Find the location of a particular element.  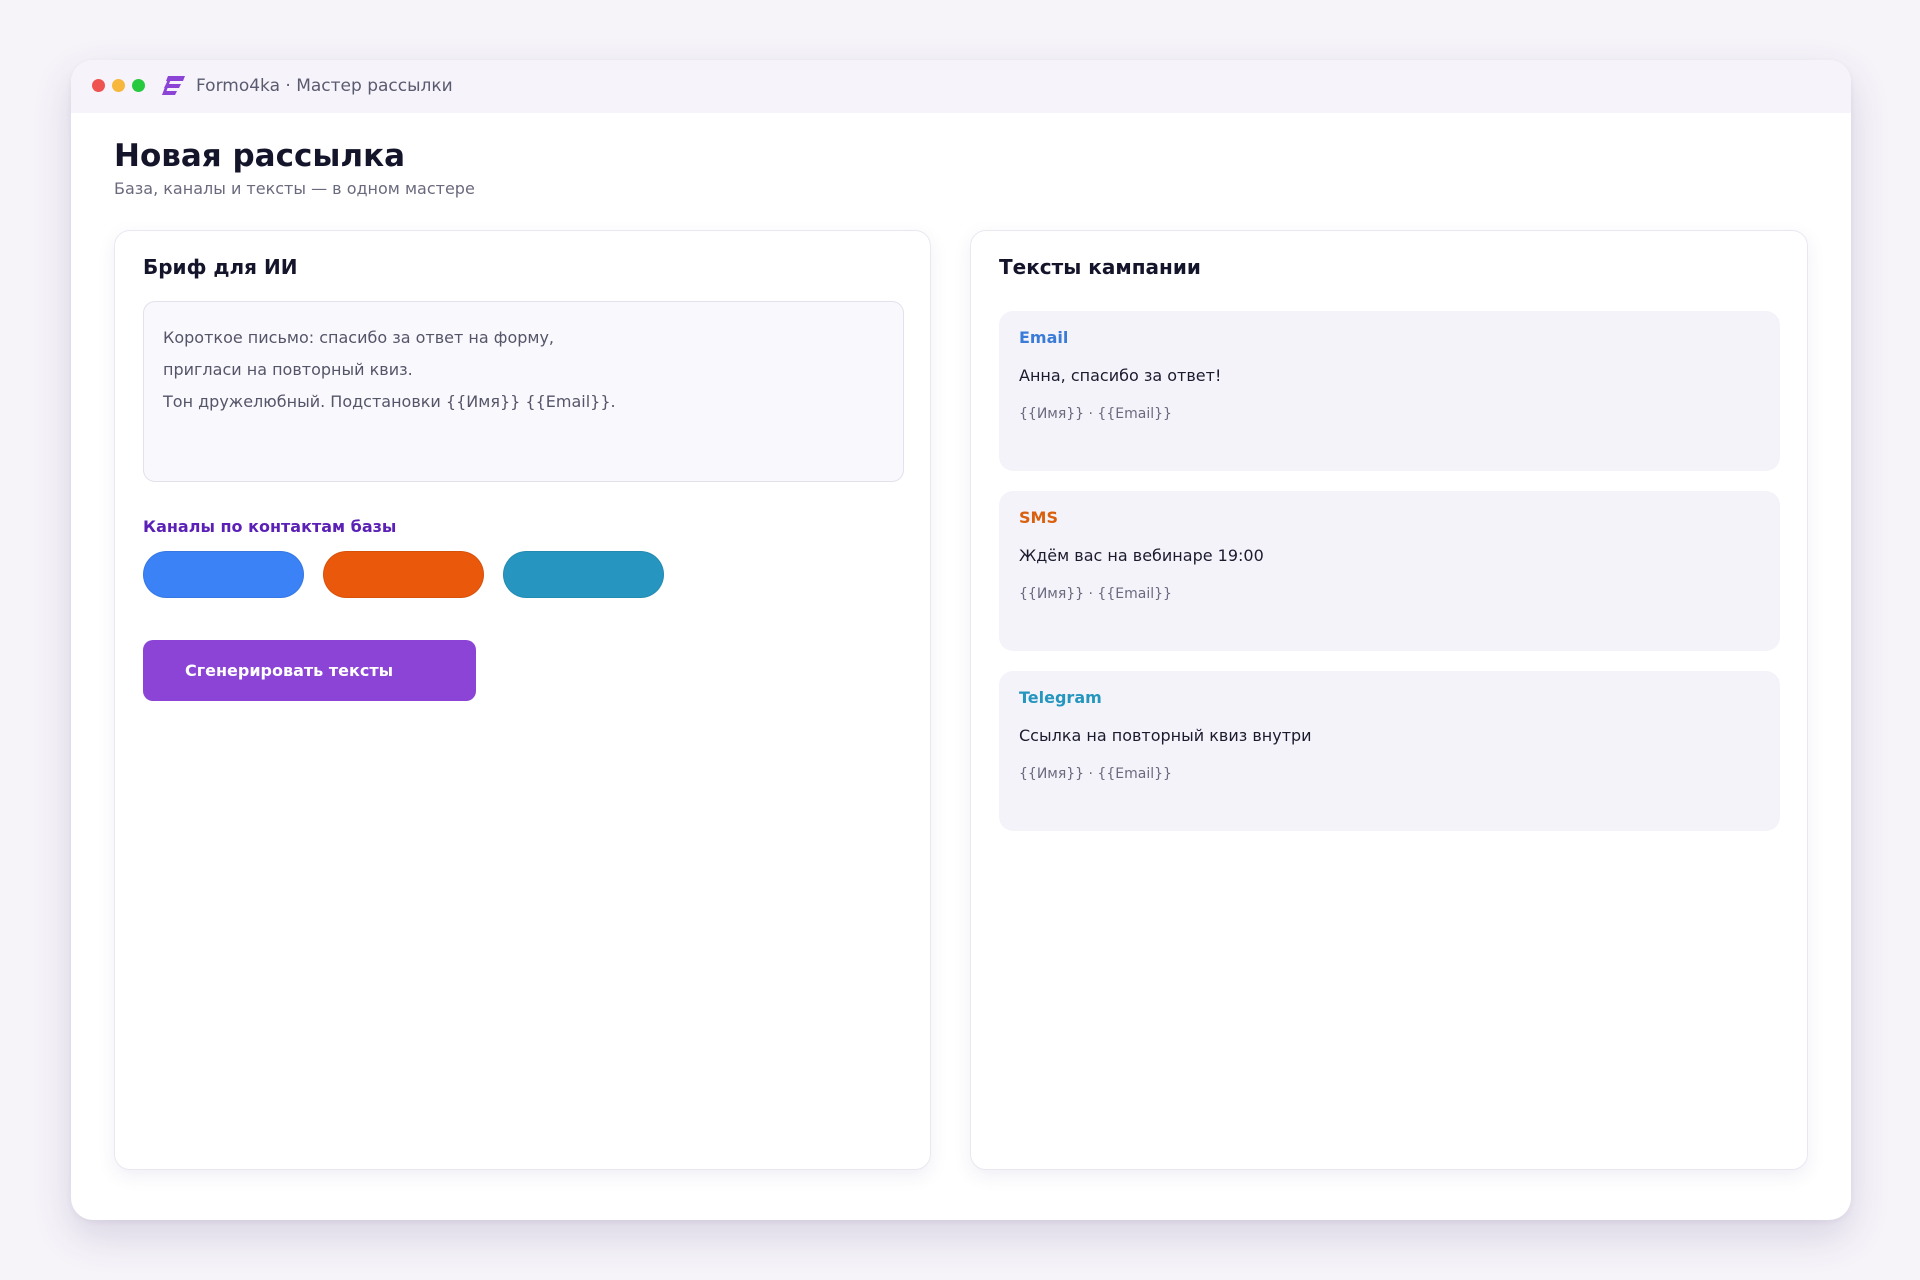

title-bar: Formo4ka · Мастер рассылки is located at coordinates (961, 86).